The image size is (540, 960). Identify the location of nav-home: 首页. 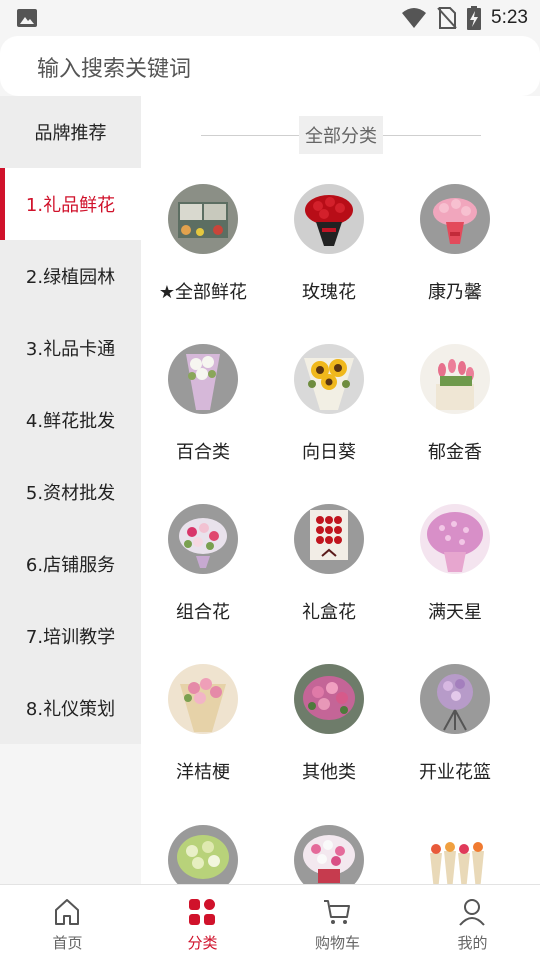
(67, 922).